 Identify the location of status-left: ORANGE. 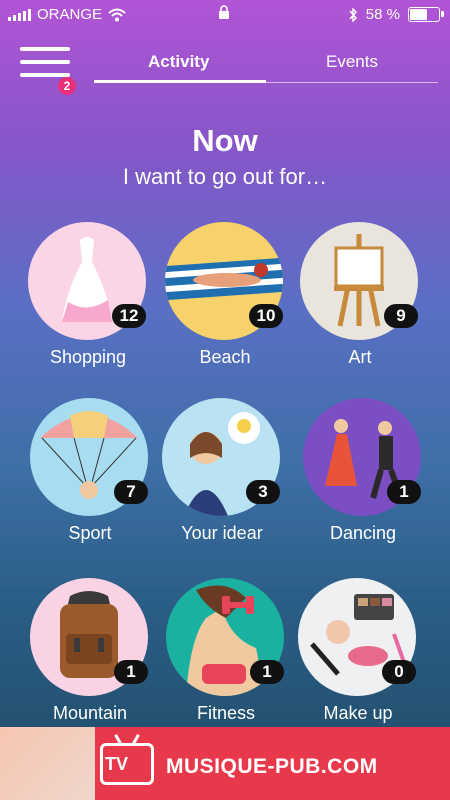
(67, 14).